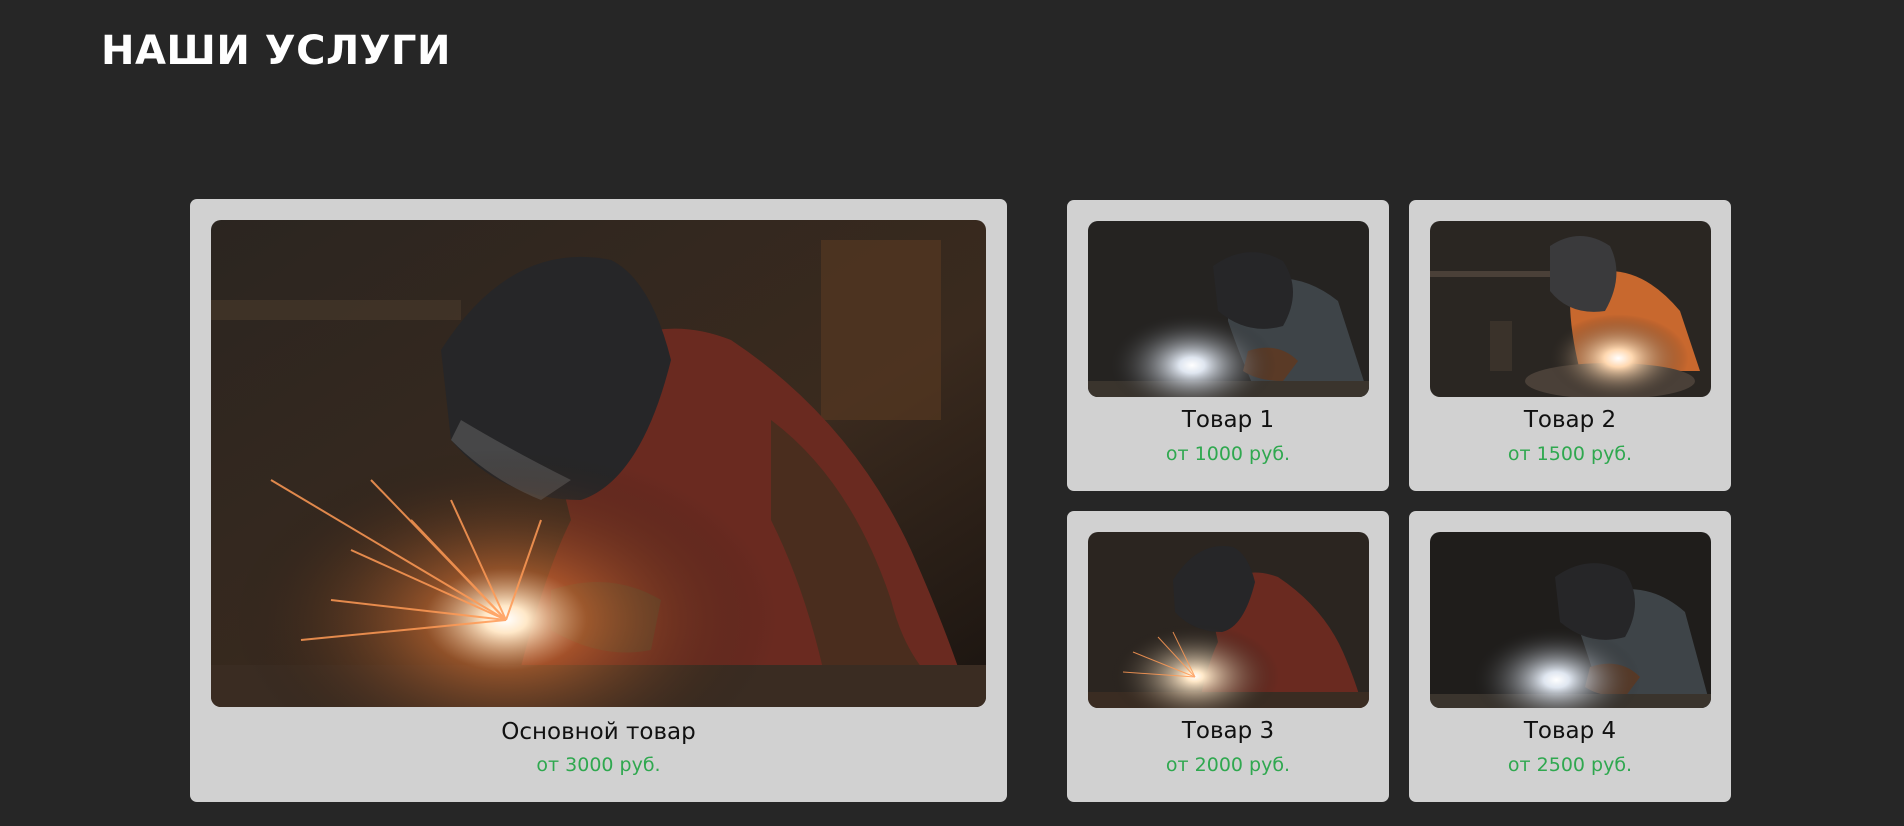 The width and height of the screenshot is (1904, 826). I want to click on product-price: от 3000 руб., so click(598, 765).